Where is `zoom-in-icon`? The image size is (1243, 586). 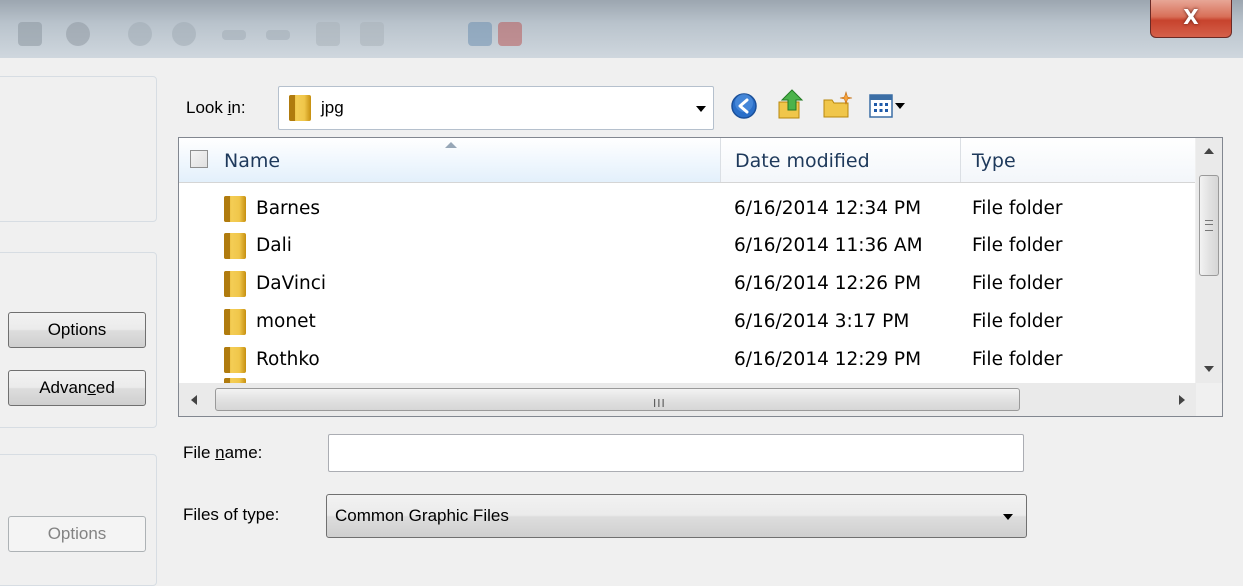 zoom-in-icon is located at coordinates (140, 34).